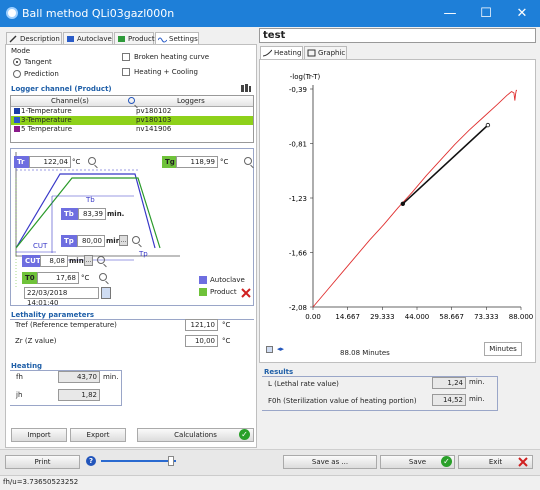 The image size is (540, 490). Describe the element at coordinates (191, 101) in the screenshot. I see `col-loggers: Loggers` at that location.